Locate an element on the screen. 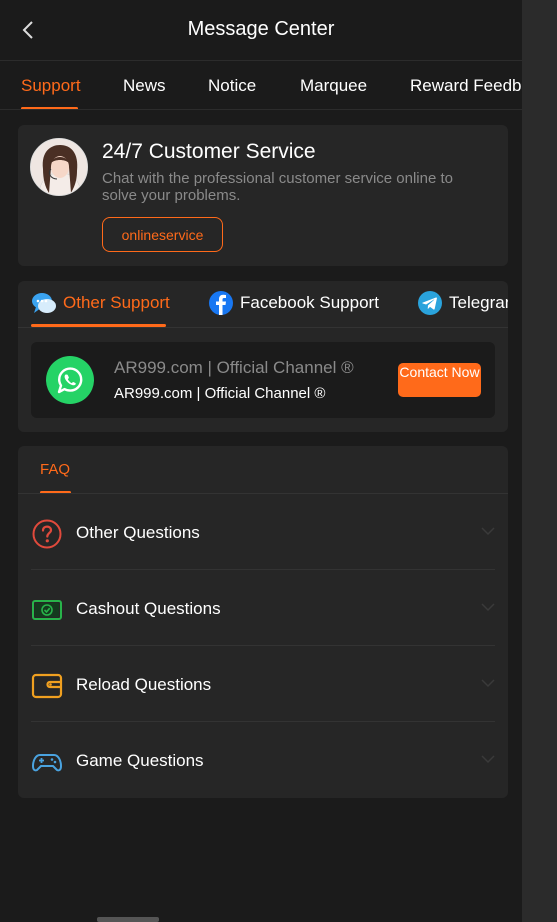 The image size is (557, 922). online-service-button: onlineservice is located at coordinates (162, 234).